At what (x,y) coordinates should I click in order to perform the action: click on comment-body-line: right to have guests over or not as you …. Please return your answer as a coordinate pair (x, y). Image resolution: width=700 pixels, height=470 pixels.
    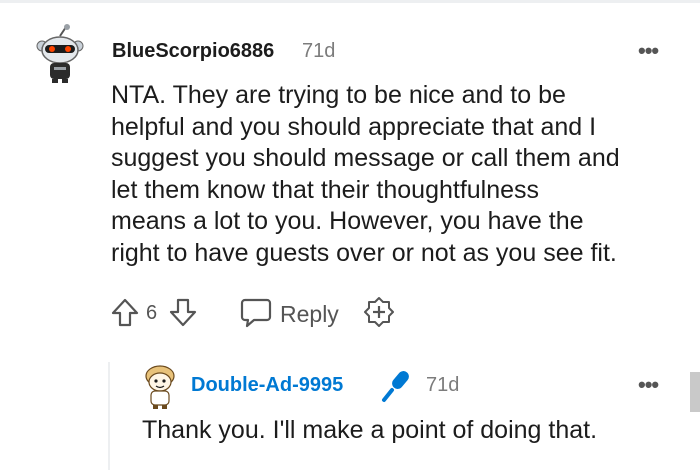
    Looking at the image, I should click on (364, 252).